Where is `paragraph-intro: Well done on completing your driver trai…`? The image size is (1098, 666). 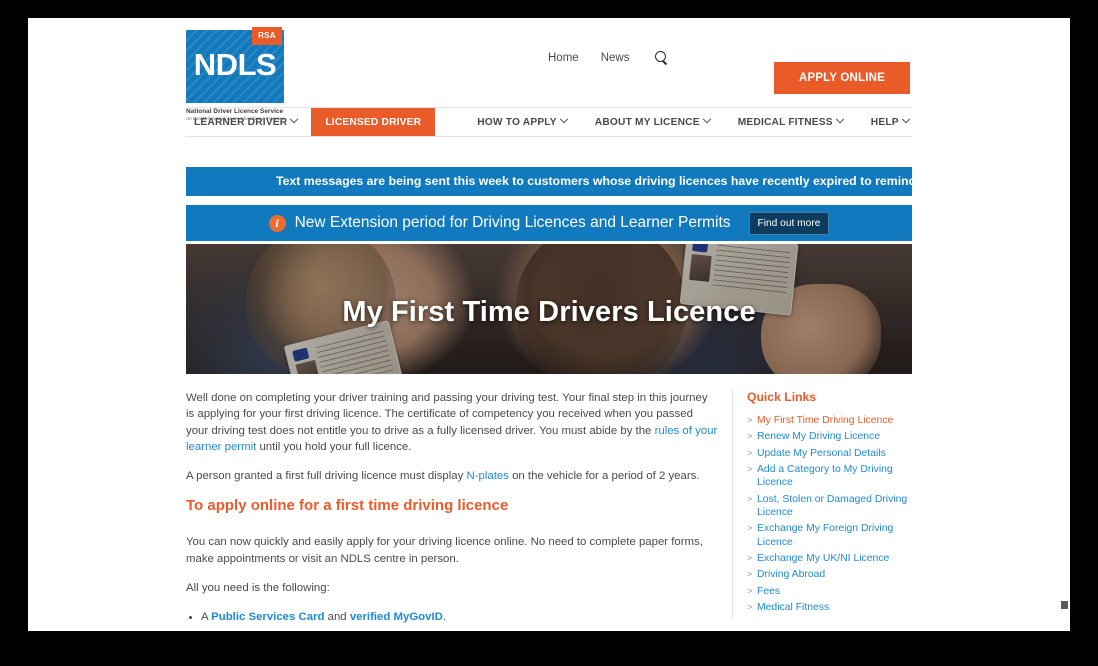 paragraph-intro: Well done on completing your driver trai… is located at coordinates (452, 422).